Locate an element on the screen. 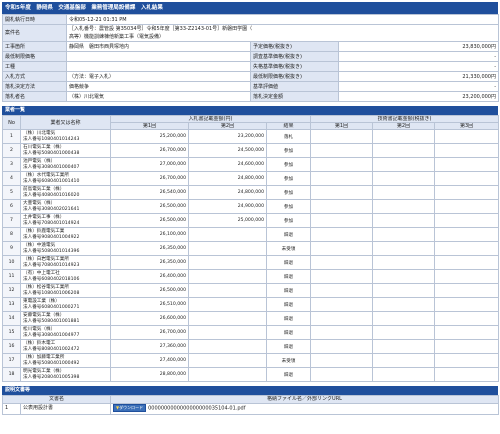  document-file-link: 0000000000000000000035104-01.pdf is located at coordinates (196, 409).